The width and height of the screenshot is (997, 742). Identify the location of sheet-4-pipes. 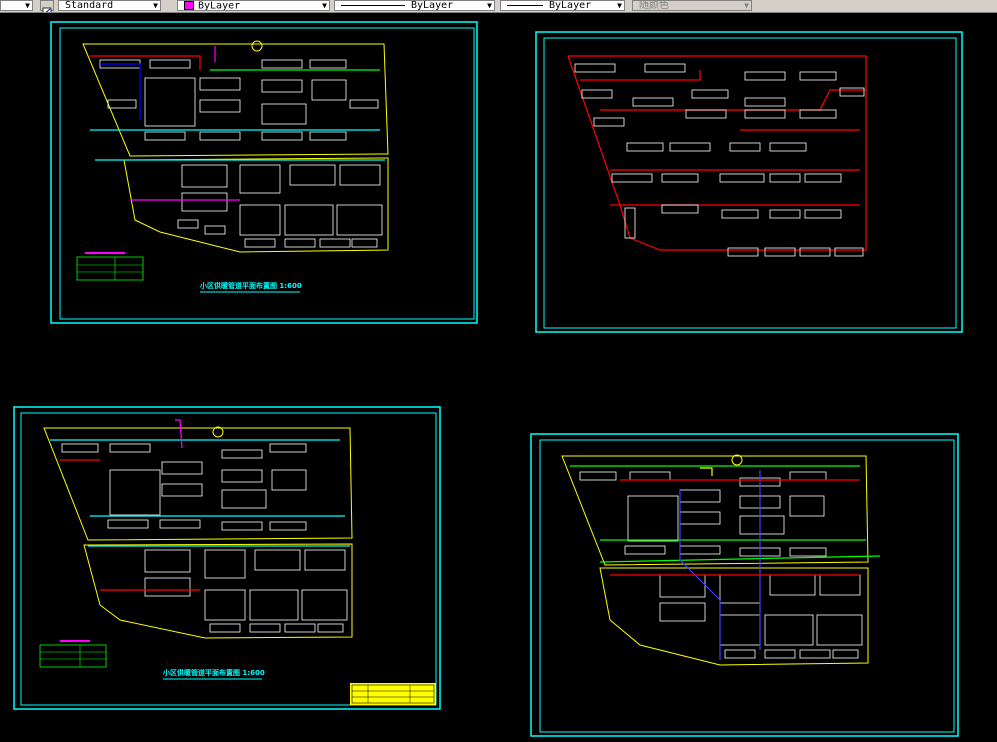
(725, 562).